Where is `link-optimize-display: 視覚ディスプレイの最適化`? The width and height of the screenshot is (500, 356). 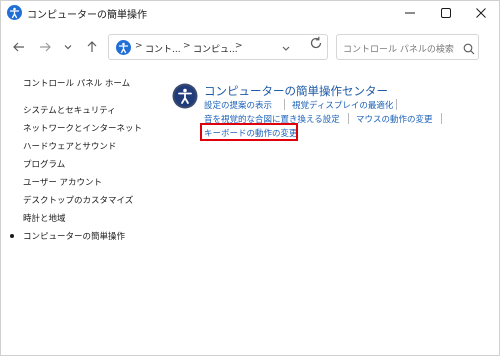
link-optimize-display: 視覚ディスプレイの最適化 is located at coordinates (342, 105).